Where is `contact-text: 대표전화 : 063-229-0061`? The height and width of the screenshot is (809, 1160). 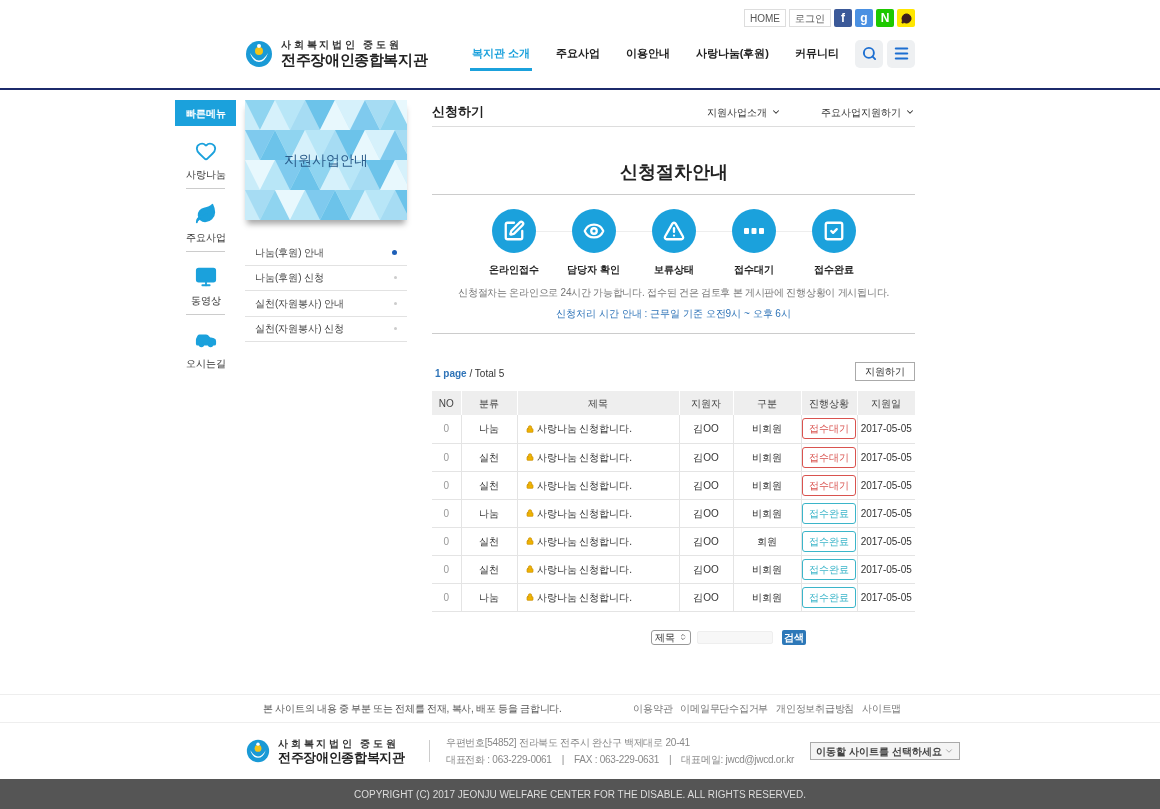 contact-text: 대표전화 : 063-229-0061 is located at coordinates (498, 760).